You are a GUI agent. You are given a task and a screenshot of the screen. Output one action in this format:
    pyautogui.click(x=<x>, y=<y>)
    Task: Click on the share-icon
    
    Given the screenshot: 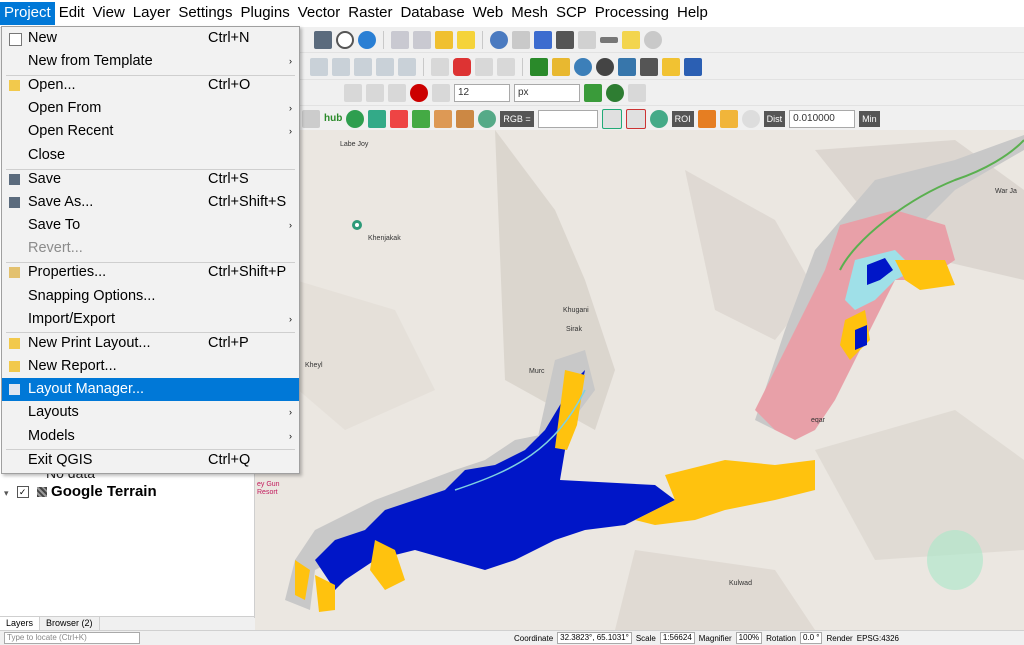 What is the action you would take?
    pyautogui.click(x=355, y=118)
    